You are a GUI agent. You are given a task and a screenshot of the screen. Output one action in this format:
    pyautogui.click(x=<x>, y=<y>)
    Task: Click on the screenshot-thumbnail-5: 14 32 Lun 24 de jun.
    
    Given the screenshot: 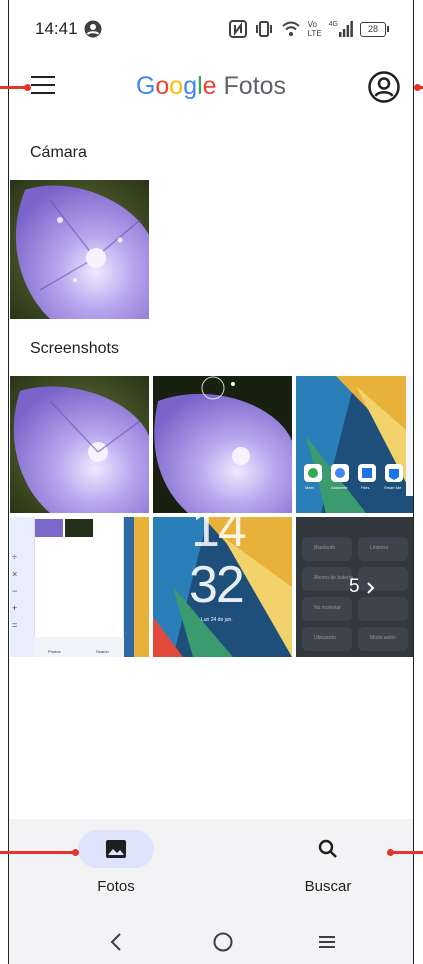 What is the action you would take?
    pyautogui.click(x=222, y=587)
    